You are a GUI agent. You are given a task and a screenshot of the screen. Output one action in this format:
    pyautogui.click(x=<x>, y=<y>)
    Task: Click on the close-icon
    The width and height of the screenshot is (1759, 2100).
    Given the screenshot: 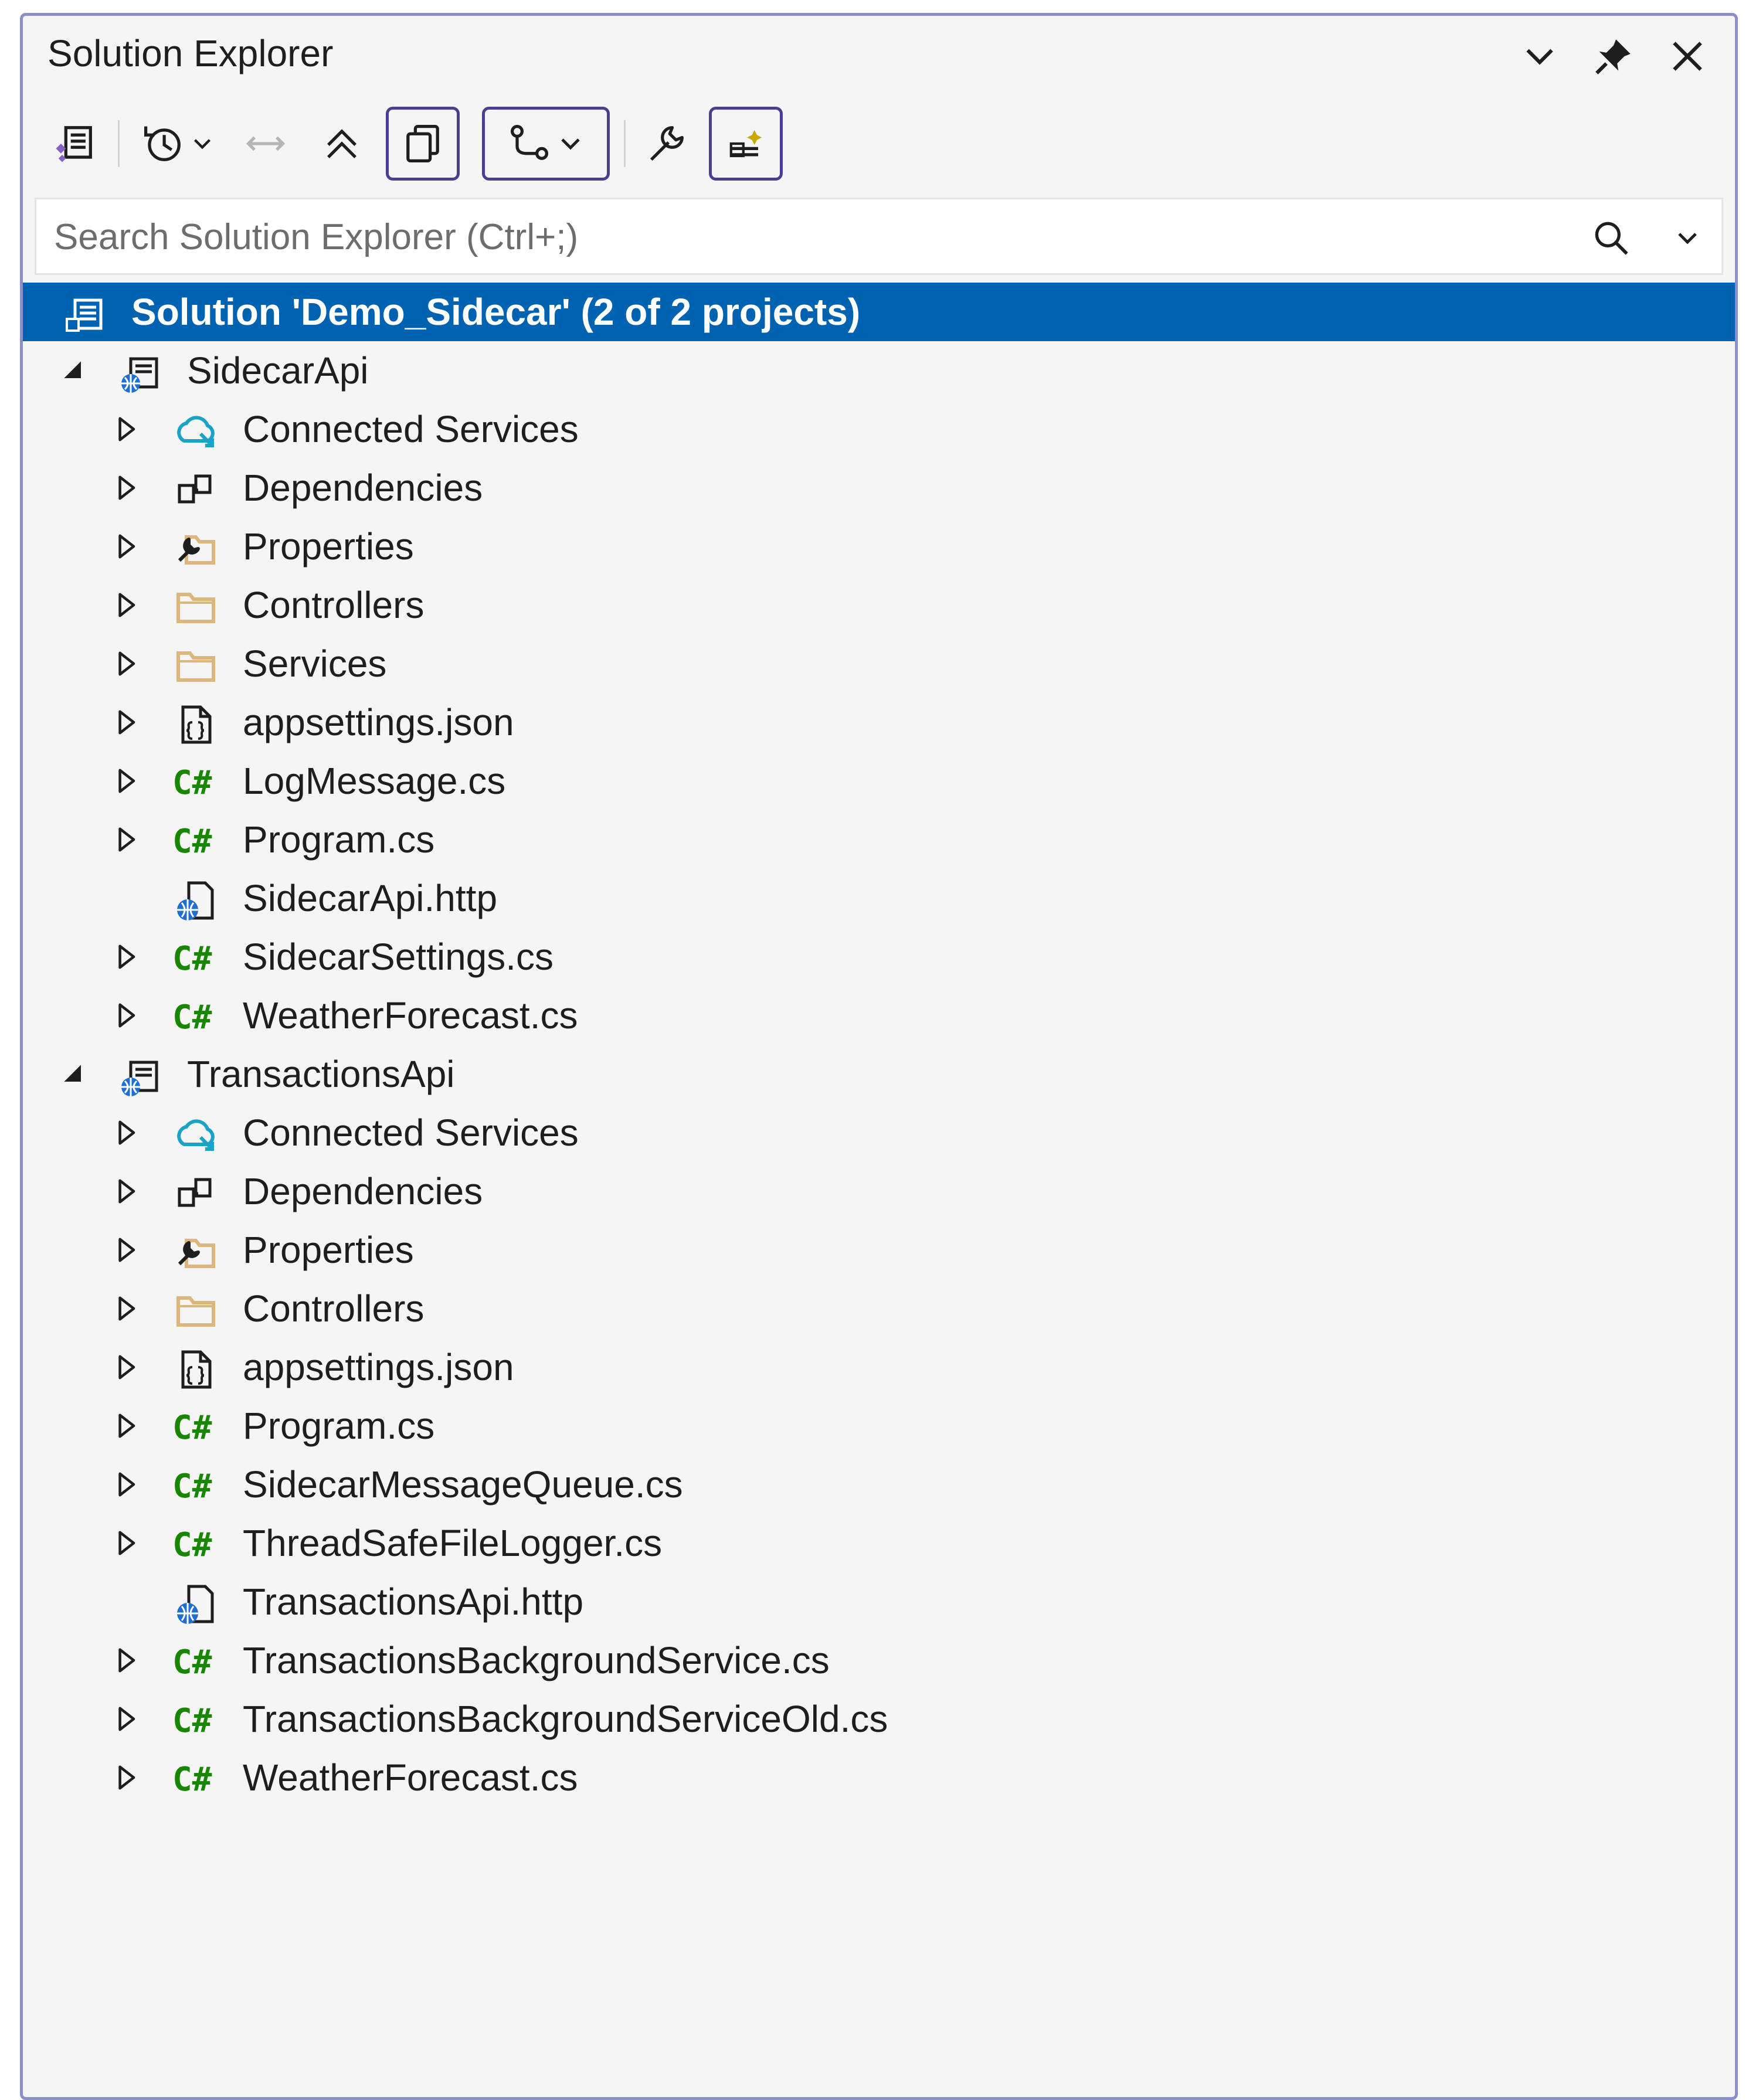 What is the action you would take?
    pyautogui.click(x=1688, y=56)
    